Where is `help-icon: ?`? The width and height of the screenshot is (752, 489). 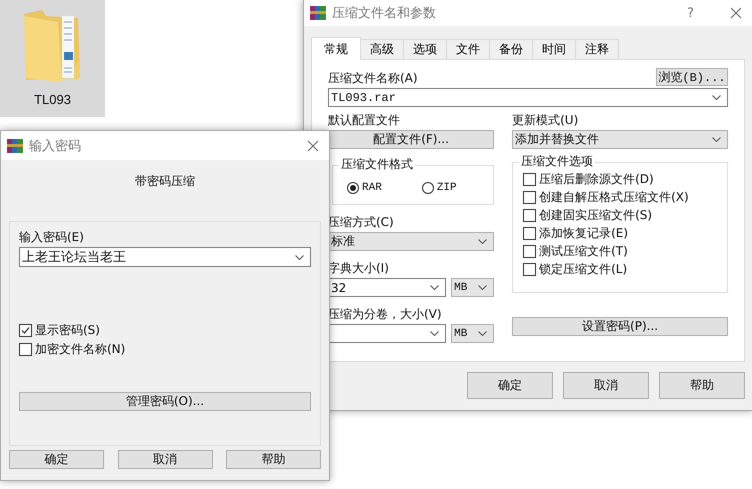
help-icon: ? is located at coordinates (690, 13).